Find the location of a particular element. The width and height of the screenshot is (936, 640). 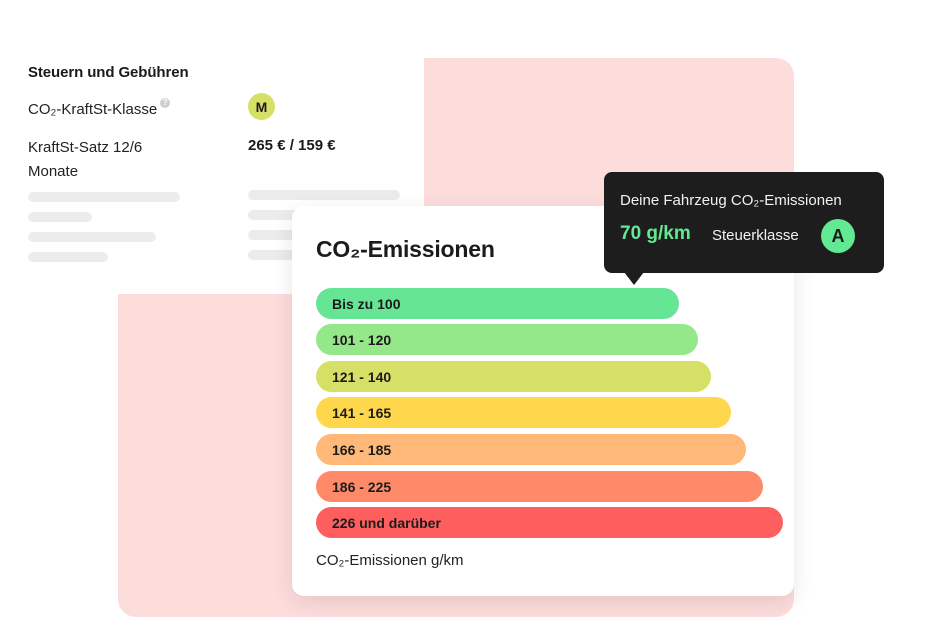

tooltip-class-label: Steuerklasse is located at coordinates (755, 235).